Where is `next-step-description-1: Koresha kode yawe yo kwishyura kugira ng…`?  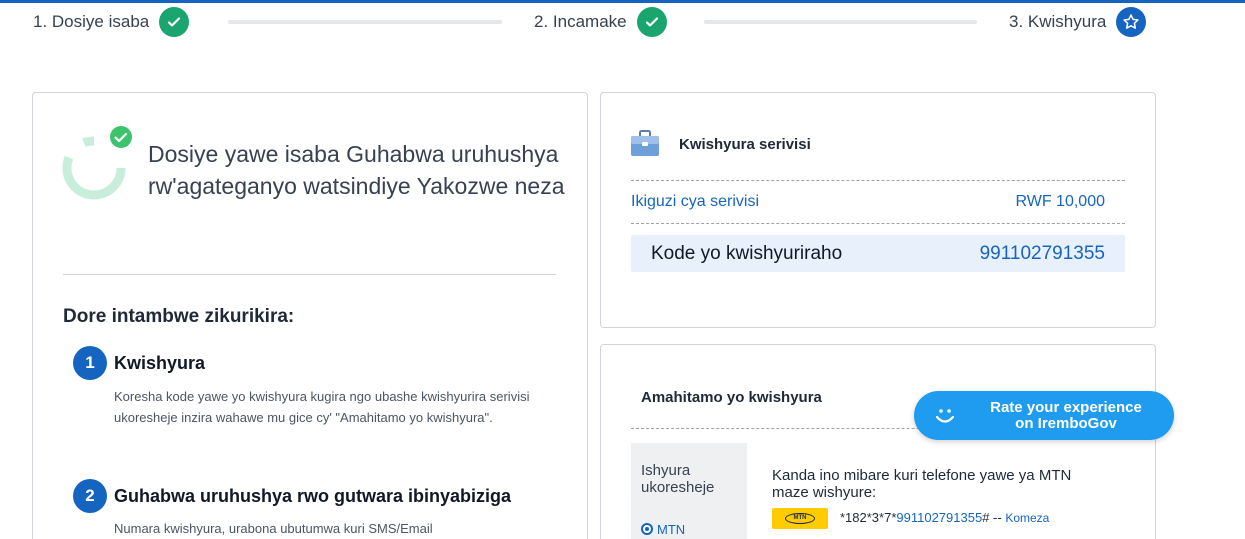 next-step-description-1: Koresha kode yawe yo kwishyura kugira ng… is located at coordinates (322, 407).